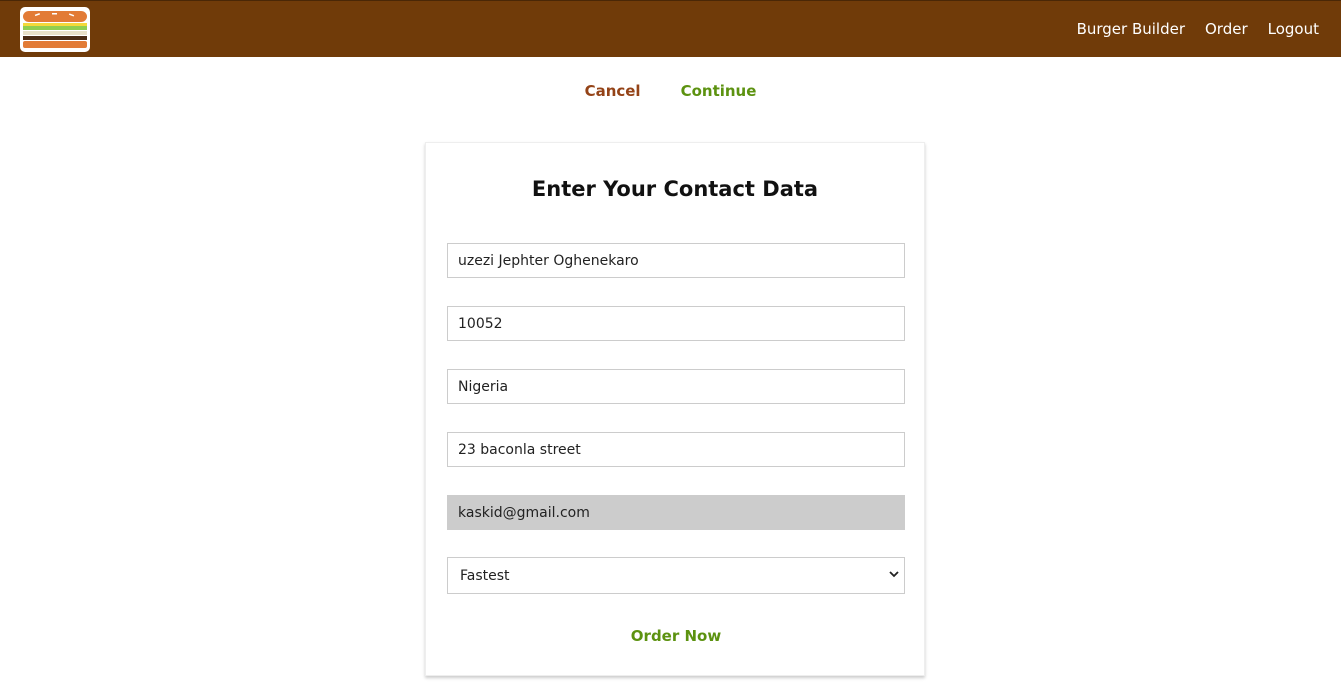 Image resolution: width=1341 pixels, height=682 pixels. I want to click on nav-link-order: Order, so click(1226, 29).